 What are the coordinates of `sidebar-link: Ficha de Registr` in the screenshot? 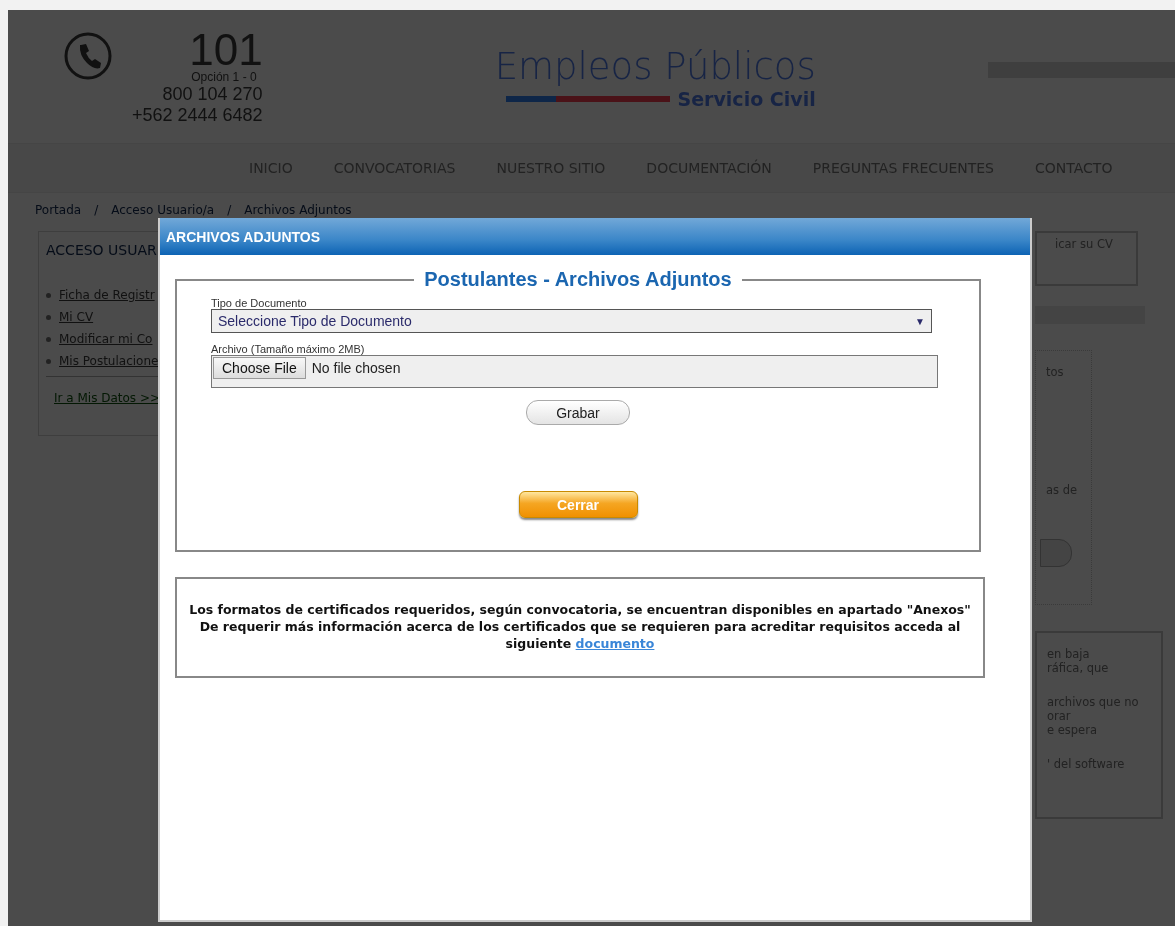 It's located at (107, 295).